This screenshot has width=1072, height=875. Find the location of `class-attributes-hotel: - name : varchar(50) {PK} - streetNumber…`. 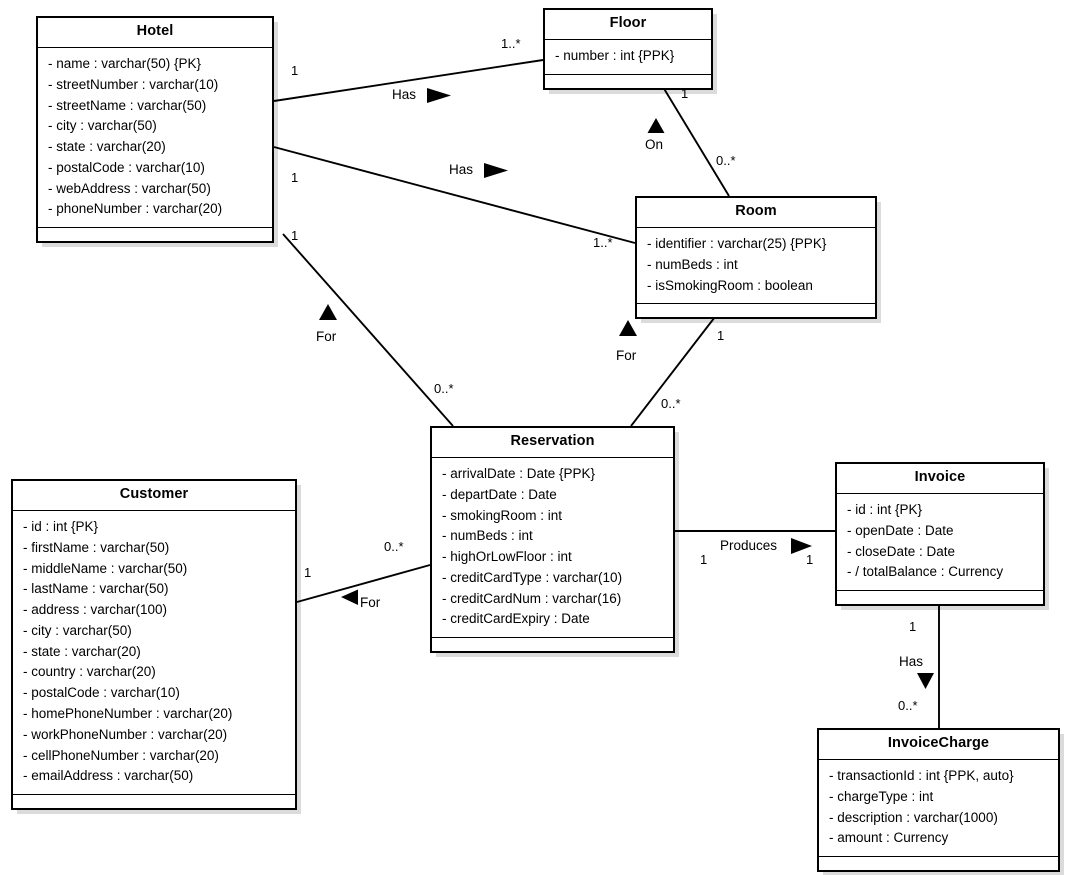

class-attributes-hotel: - name : varchar(50) {PK} - streetNumber… is located at coordinates (155, 138).